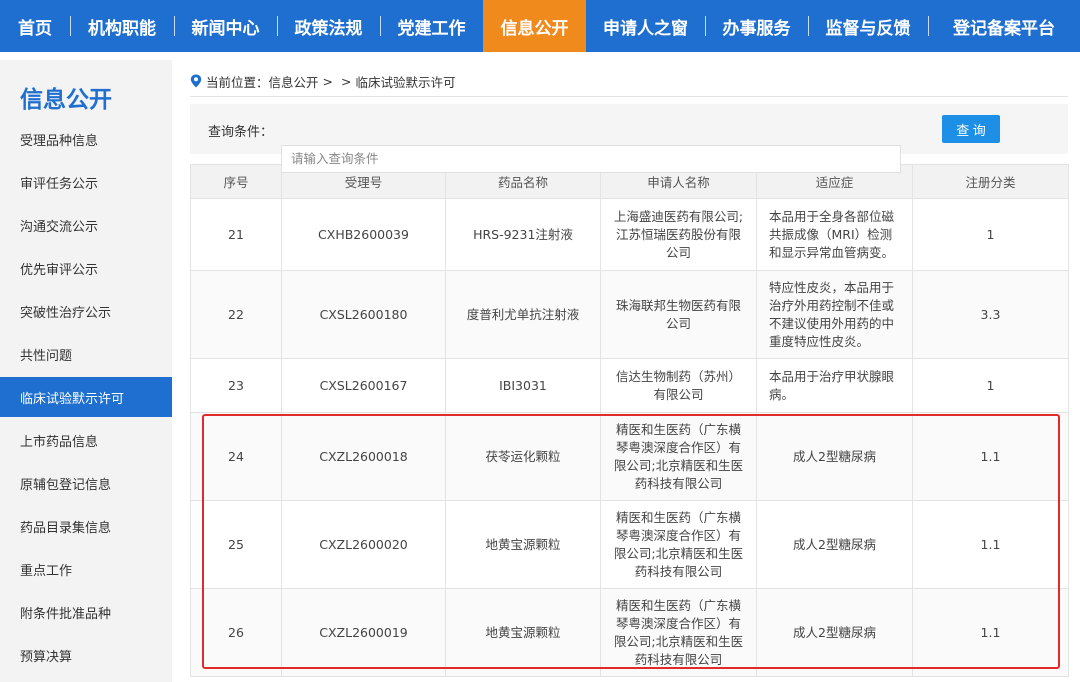  What do you see at coordinates (86, 440) in the screenshot?
I see `sidebar-item-marketed-drugs: 上市药品信息` at bounding box center [86, 440].